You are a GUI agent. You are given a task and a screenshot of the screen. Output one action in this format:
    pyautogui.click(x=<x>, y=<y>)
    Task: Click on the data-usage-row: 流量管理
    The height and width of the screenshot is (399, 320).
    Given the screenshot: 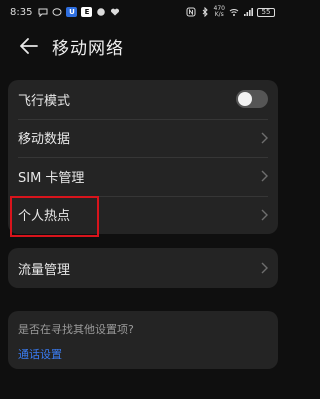 What is the action you would take?
    pyautogui.click(x=143, y=268)
    